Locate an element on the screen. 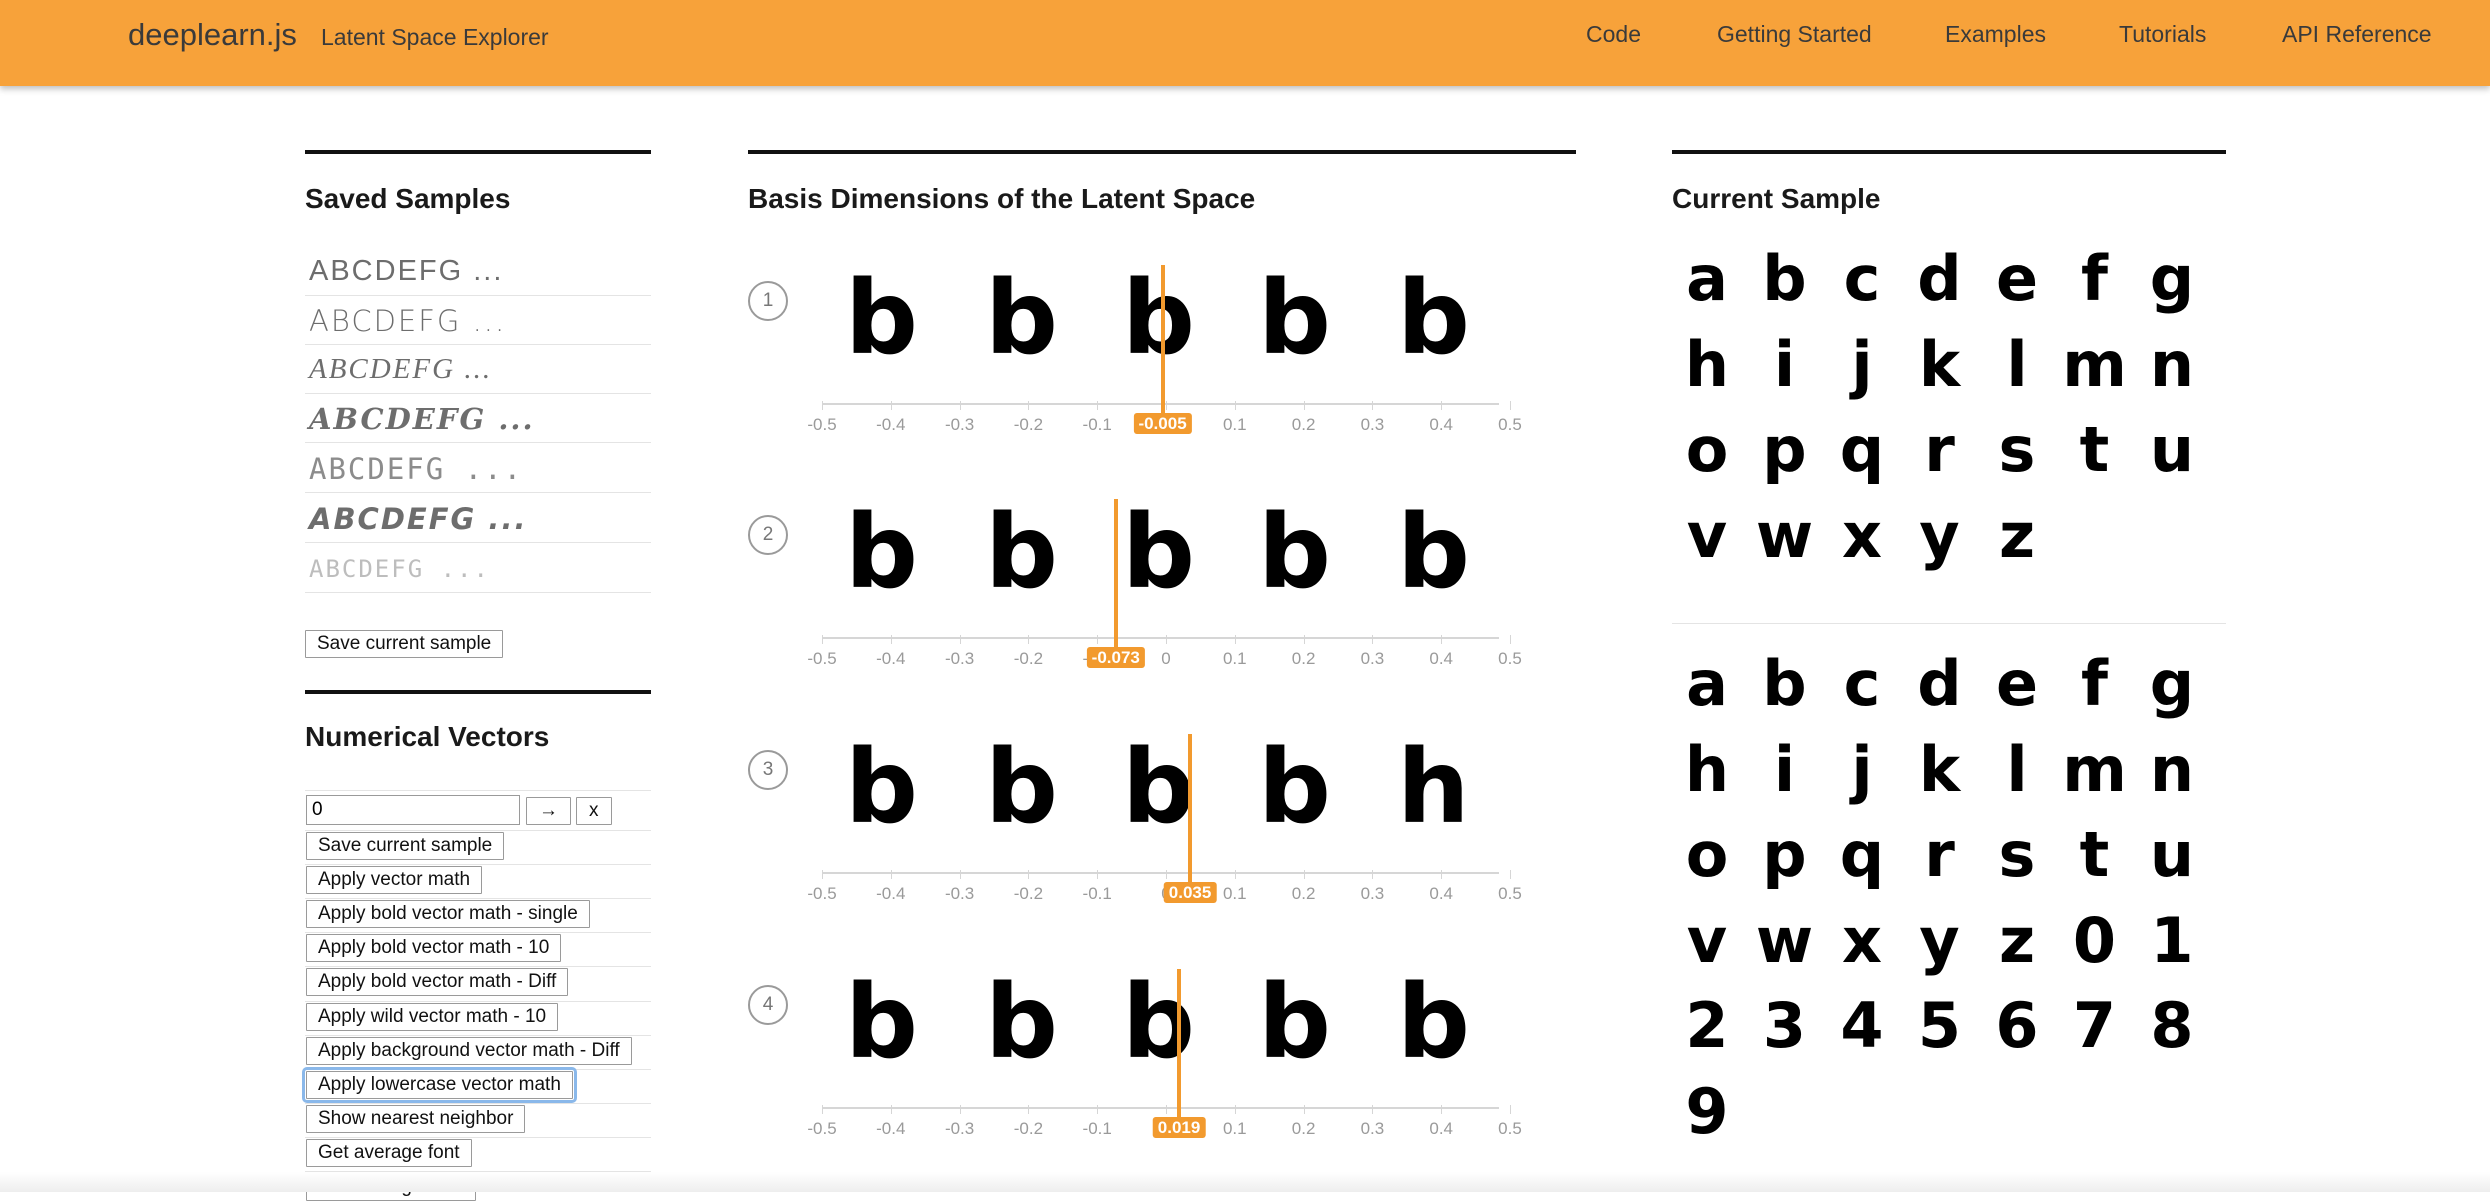 This screenshot has width=2490, height=1201. axis-tick-label: 0.1 is located at coordinates (1234, 1128).